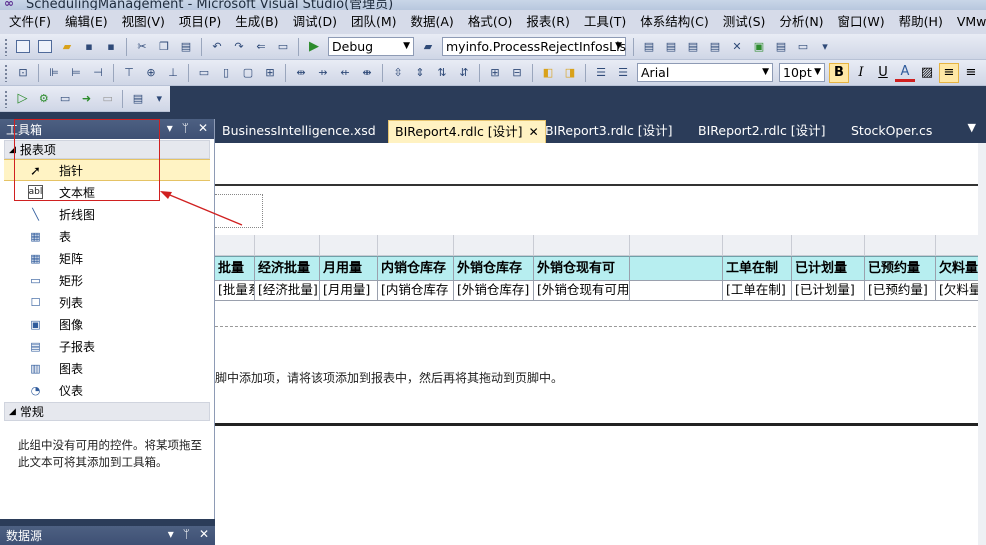  What do you see at coordinates (671, 47) in the screenshot?
I see `properties-icon: ▤` at bounding box center [671, 47].